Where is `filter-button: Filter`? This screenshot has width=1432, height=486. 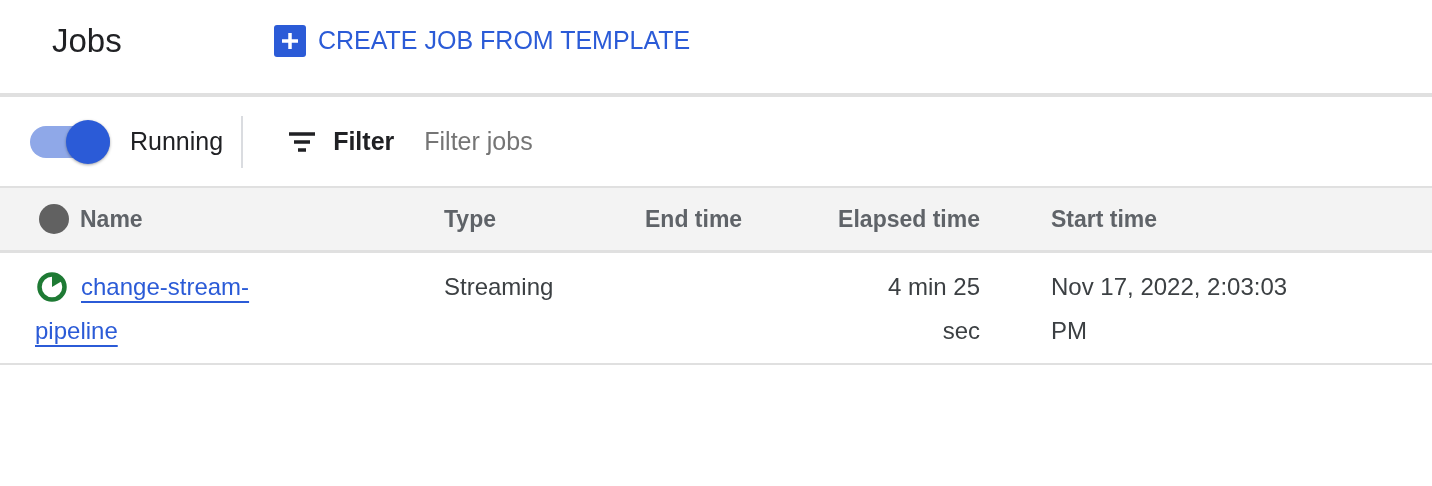 filter-button: Filter is located at coordinates (341, 141).